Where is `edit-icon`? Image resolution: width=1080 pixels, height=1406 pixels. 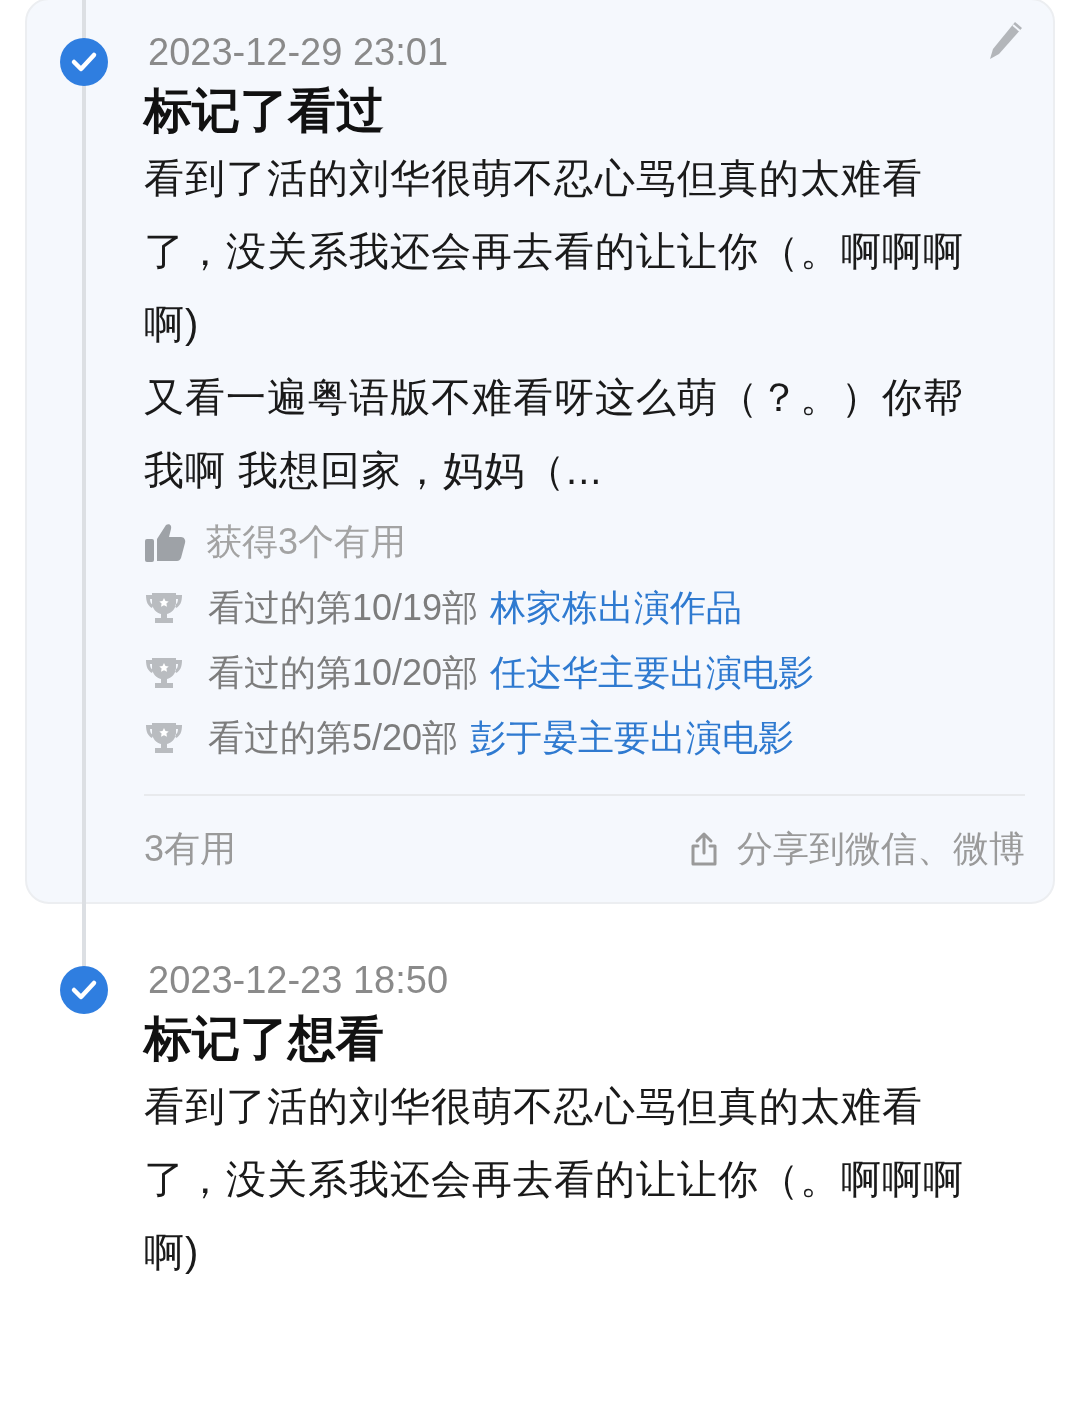
edit-icon is located at coordinates (1007, 40).